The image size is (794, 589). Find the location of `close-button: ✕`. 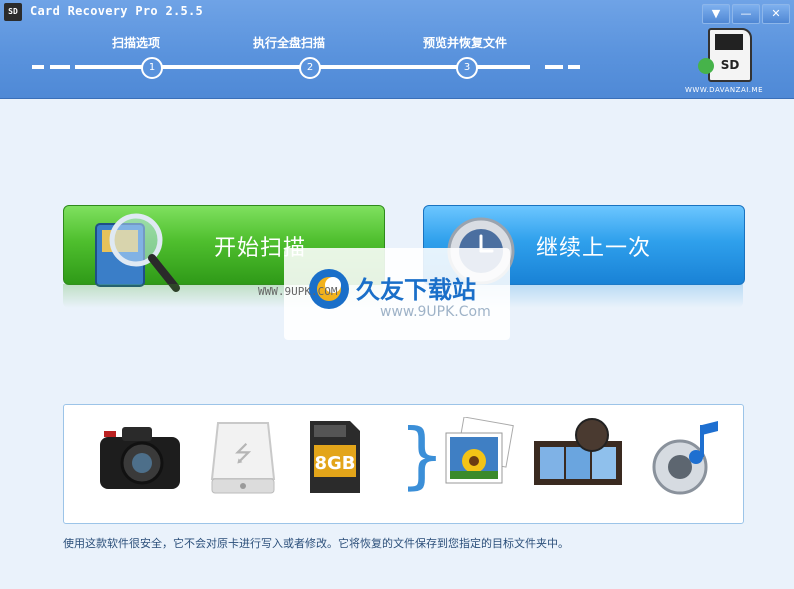

close-button: ✕ is located at coordinates (776, 14).